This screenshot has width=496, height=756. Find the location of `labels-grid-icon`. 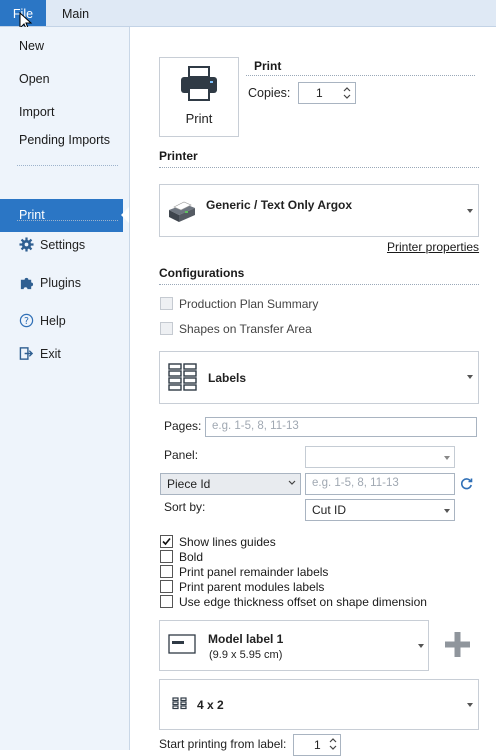

labels-grid-icon is located at coordinates (182, 377).